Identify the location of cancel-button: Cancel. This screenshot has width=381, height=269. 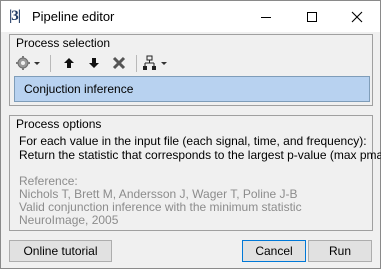
(274, 251).